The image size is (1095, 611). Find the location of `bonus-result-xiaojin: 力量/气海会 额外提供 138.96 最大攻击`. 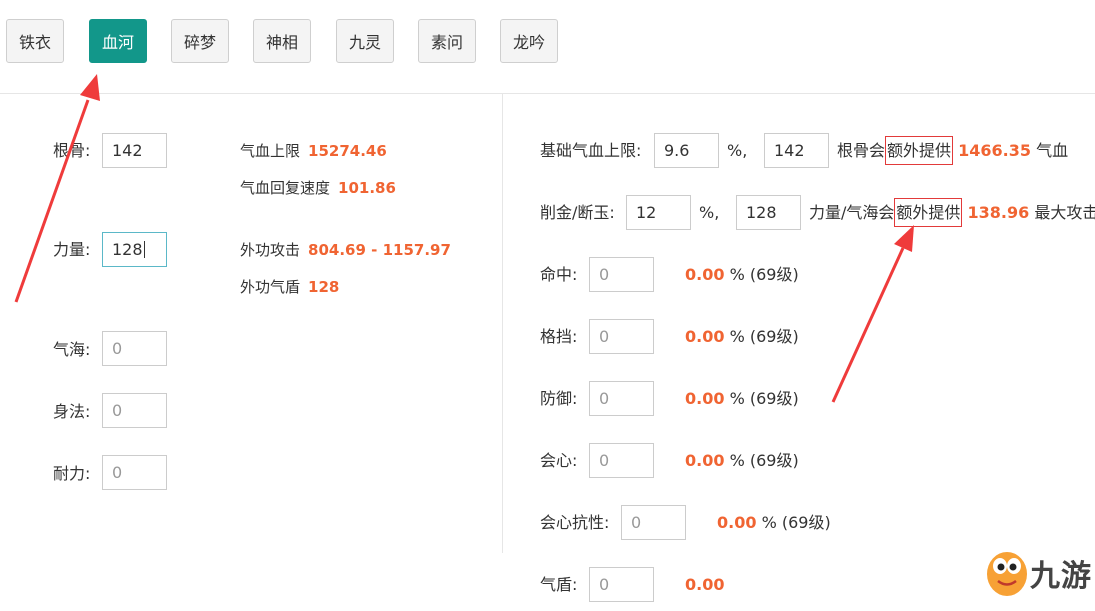

bonus-result-xiaojin: 力量/气海会 额外提供 138.96 最大攻击 is located at coordinates (952, 212).